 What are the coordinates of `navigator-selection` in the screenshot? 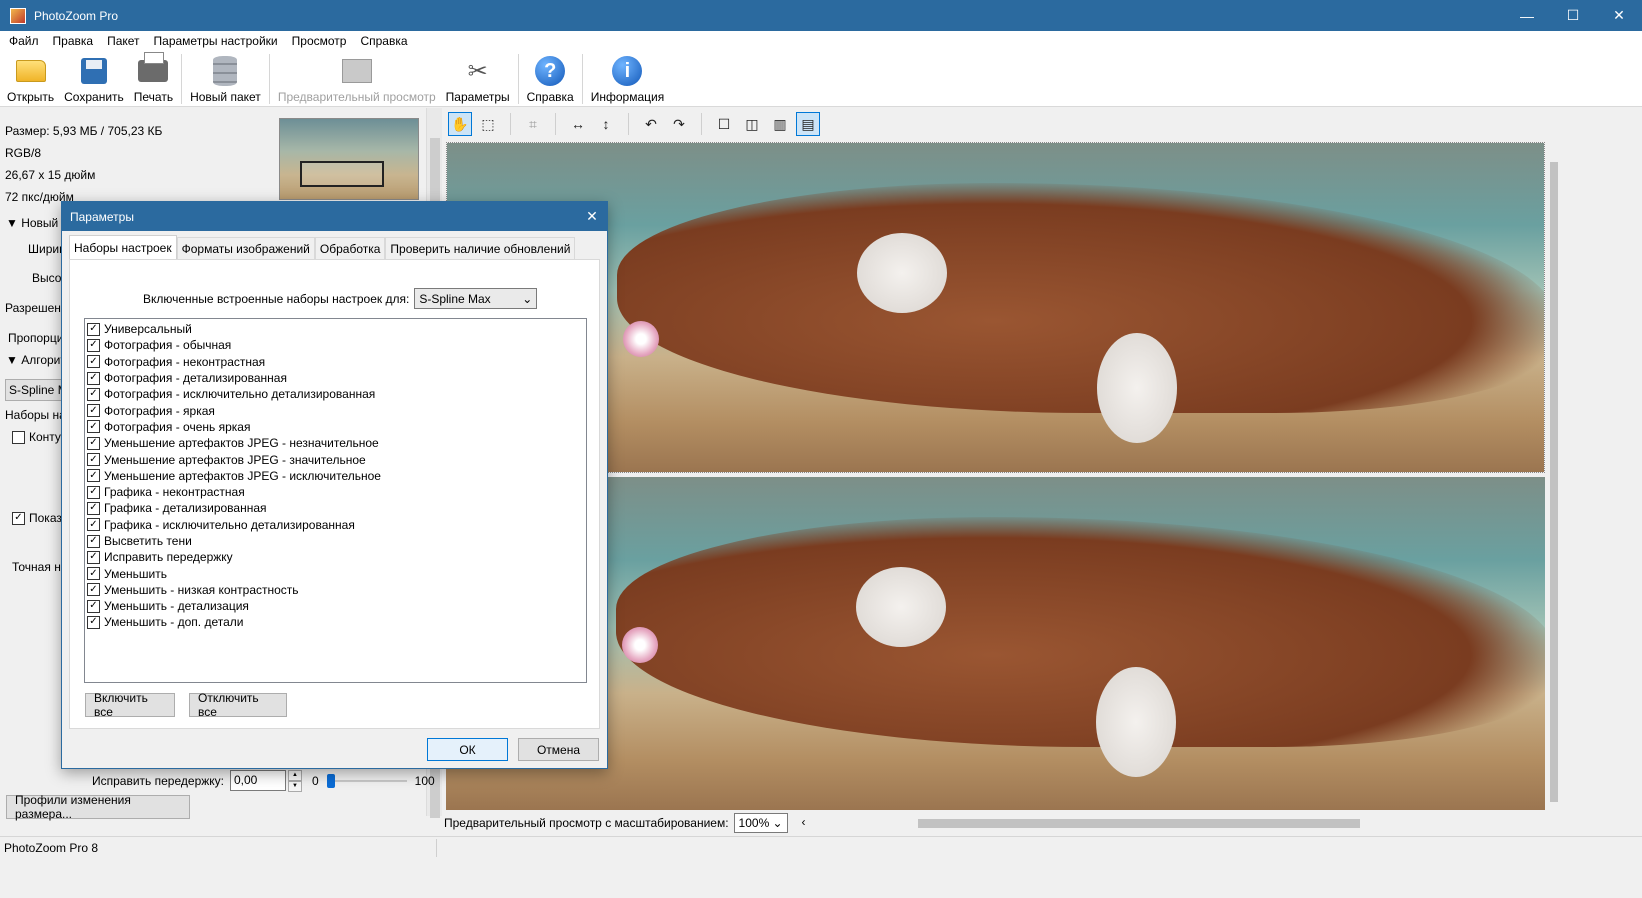 It's located at (342, 174).